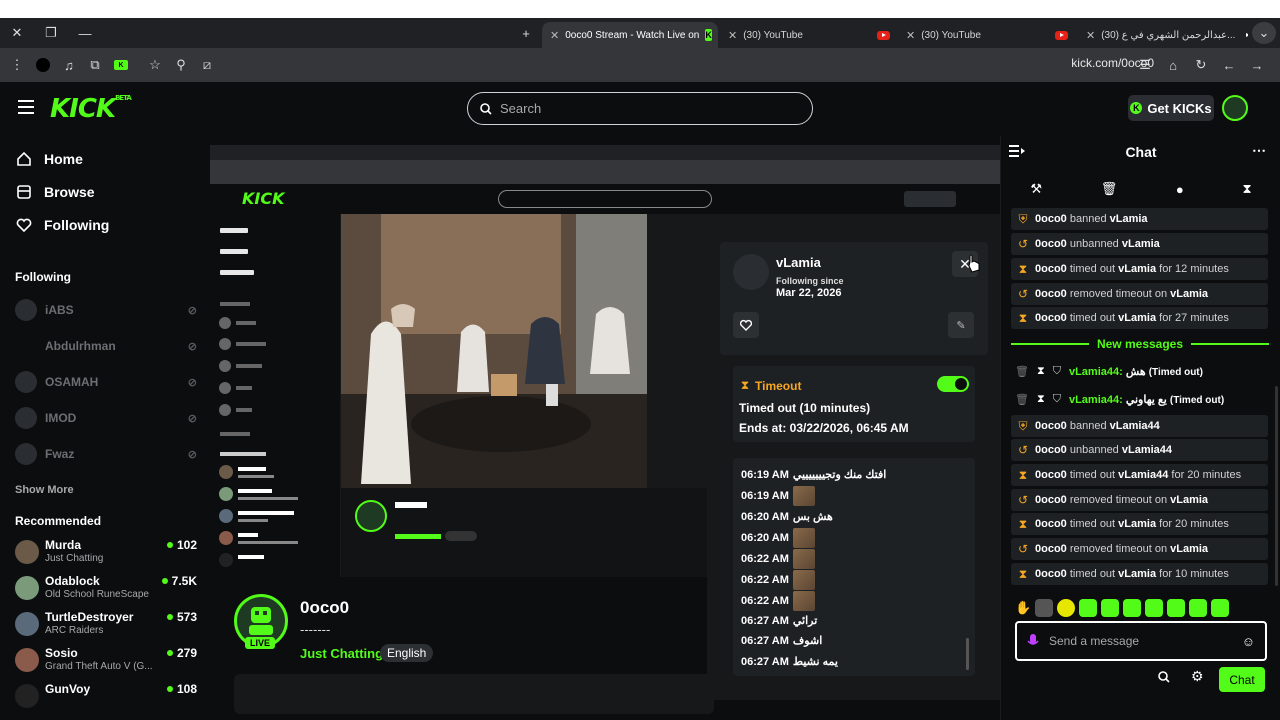 This screenshot has width=1280, height=720. I want to click on following-item: Fwaz ⊘, so click(106, 454).